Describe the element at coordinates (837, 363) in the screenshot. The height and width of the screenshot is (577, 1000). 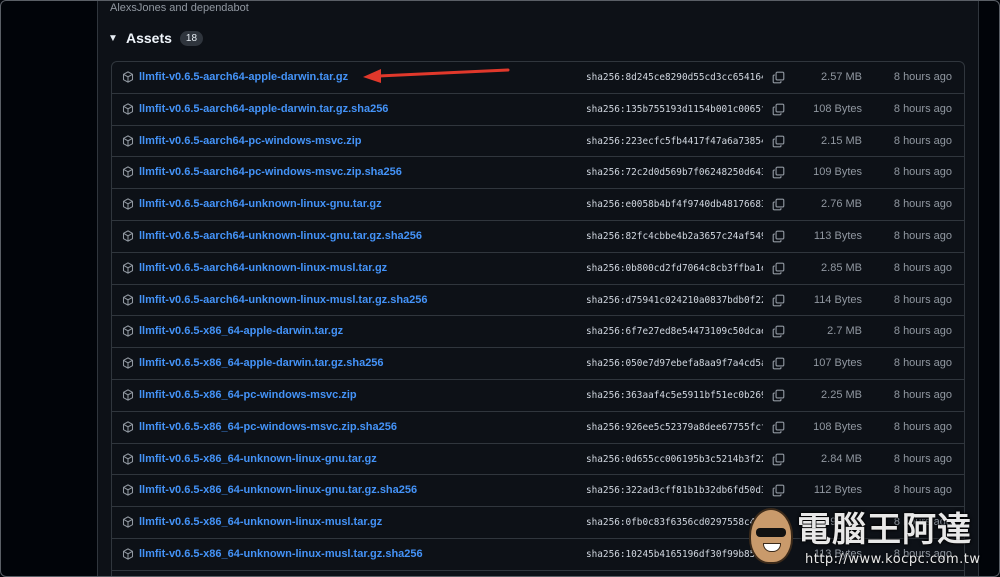
I see `asset-size: 107 Bytes` at that location.